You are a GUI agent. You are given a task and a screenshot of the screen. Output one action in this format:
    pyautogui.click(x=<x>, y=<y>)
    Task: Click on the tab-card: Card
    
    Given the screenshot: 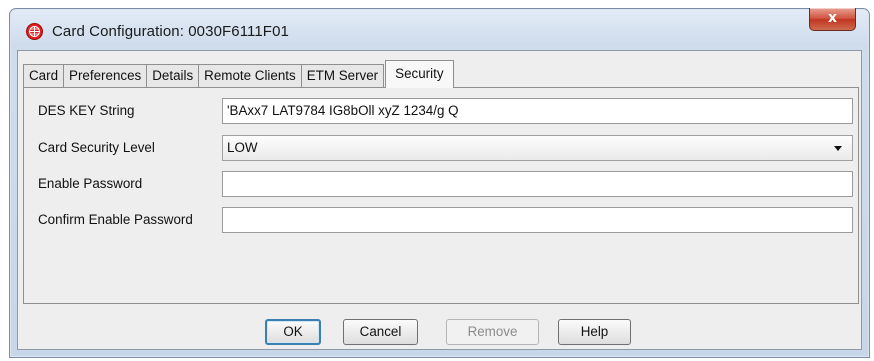 What is the action you would take?
    pyautogui.click(x=44, y=75)
    